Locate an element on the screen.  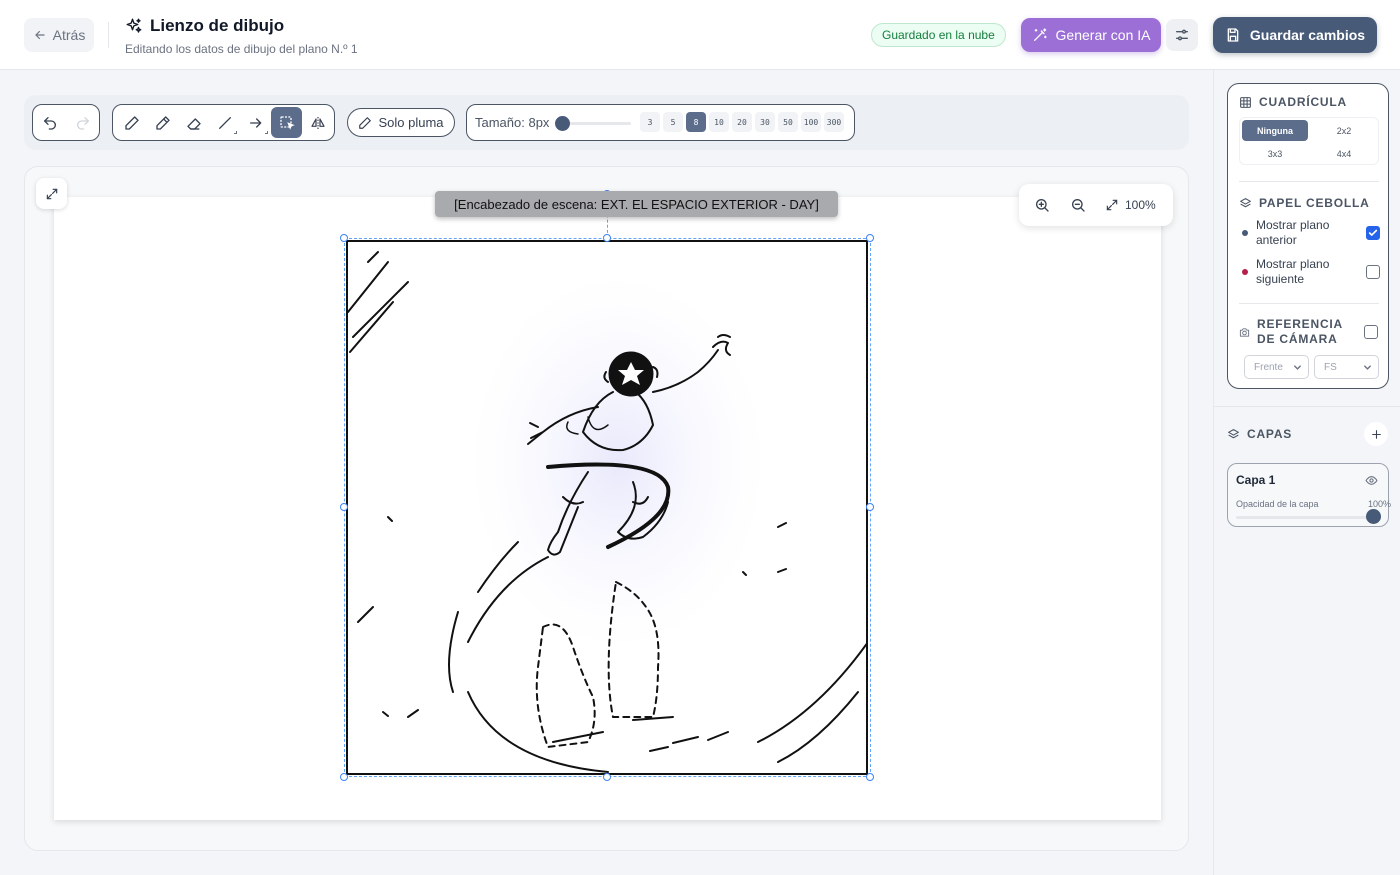
redo-button is located at coordinates (82, 122).